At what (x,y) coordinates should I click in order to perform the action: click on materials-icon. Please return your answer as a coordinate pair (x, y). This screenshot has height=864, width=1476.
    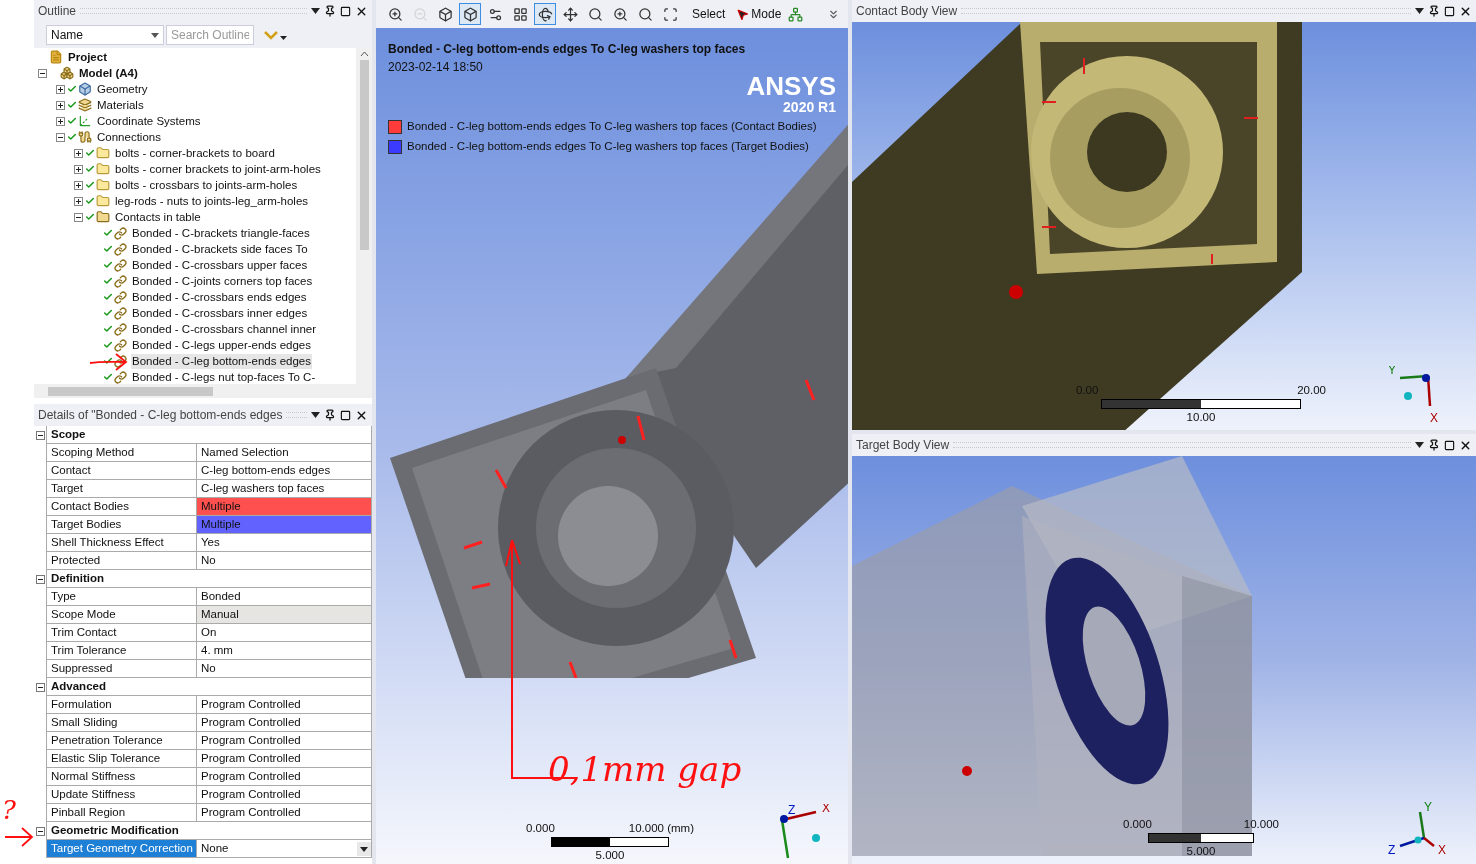
    Looking at the image, I should click on (85, 105).